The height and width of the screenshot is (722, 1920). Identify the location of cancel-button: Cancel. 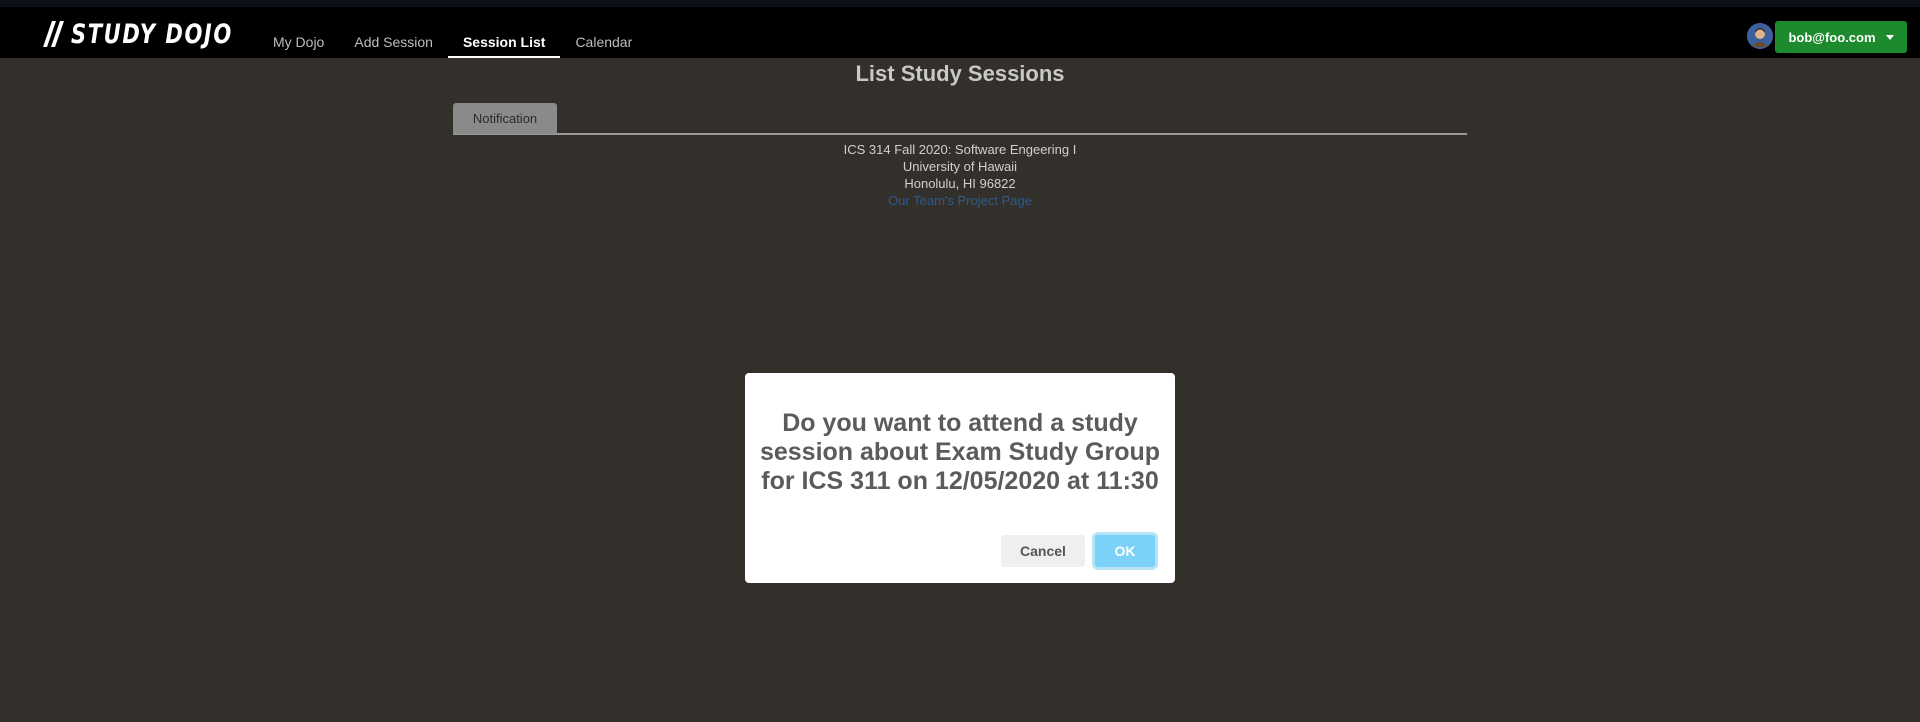
(1043, 551).